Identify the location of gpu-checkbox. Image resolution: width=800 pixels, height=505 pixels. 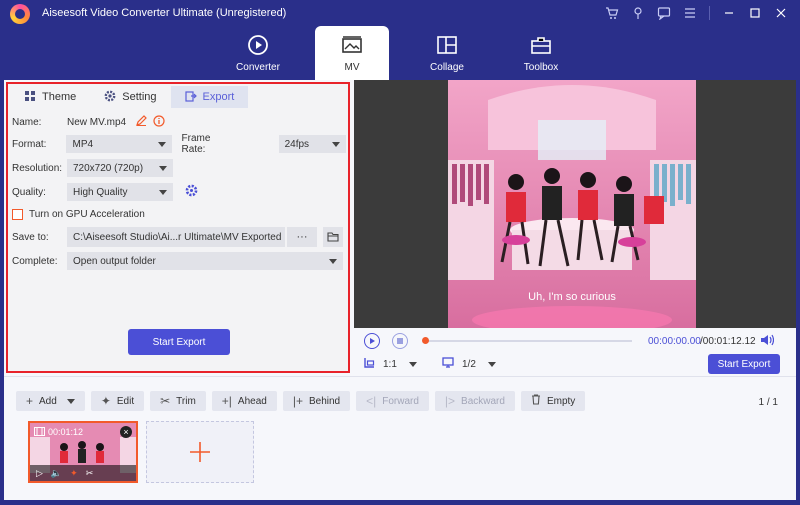
(17, 214).